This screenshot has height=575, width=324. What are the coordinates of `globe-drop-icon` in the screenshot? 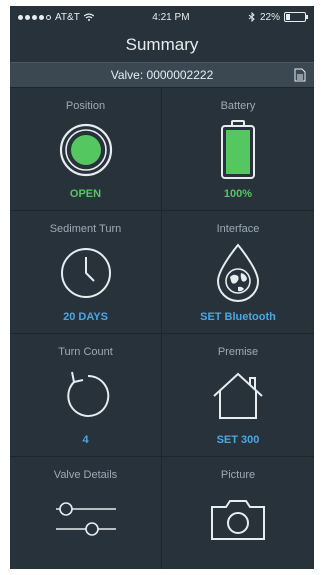 It's located at (238, 273).